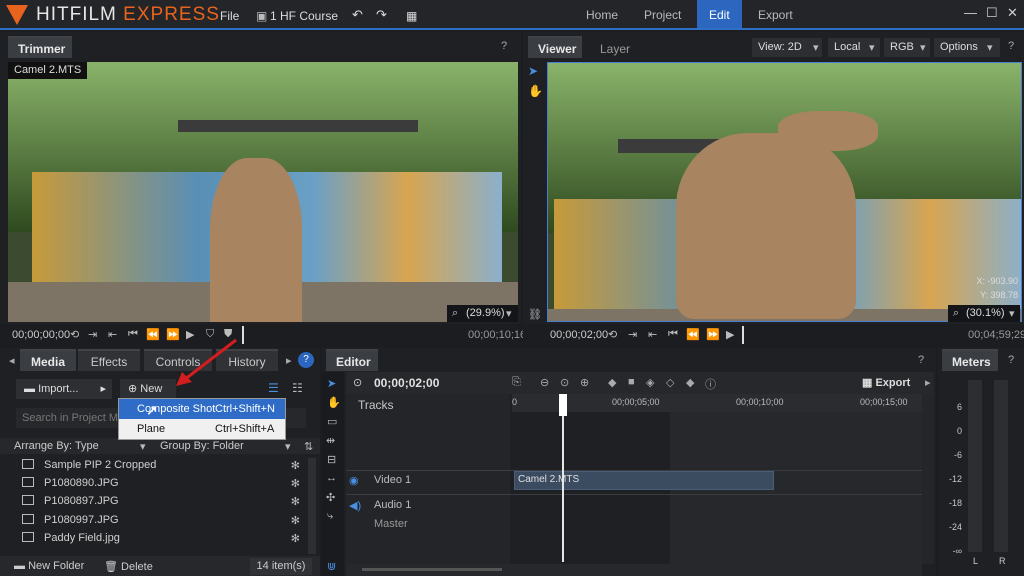 Image resolution: width=1024 pixels, height=576 pixels. I want to click on minimize-icon: —, so click(970, 12).